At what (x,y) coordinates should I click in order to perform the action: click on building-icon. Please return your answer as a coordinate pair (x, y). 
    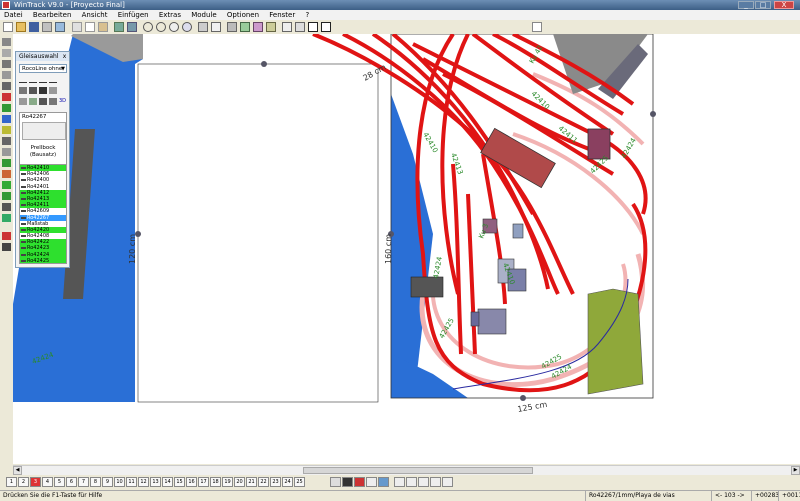
    Looking at the image, I should click on (6, 97).